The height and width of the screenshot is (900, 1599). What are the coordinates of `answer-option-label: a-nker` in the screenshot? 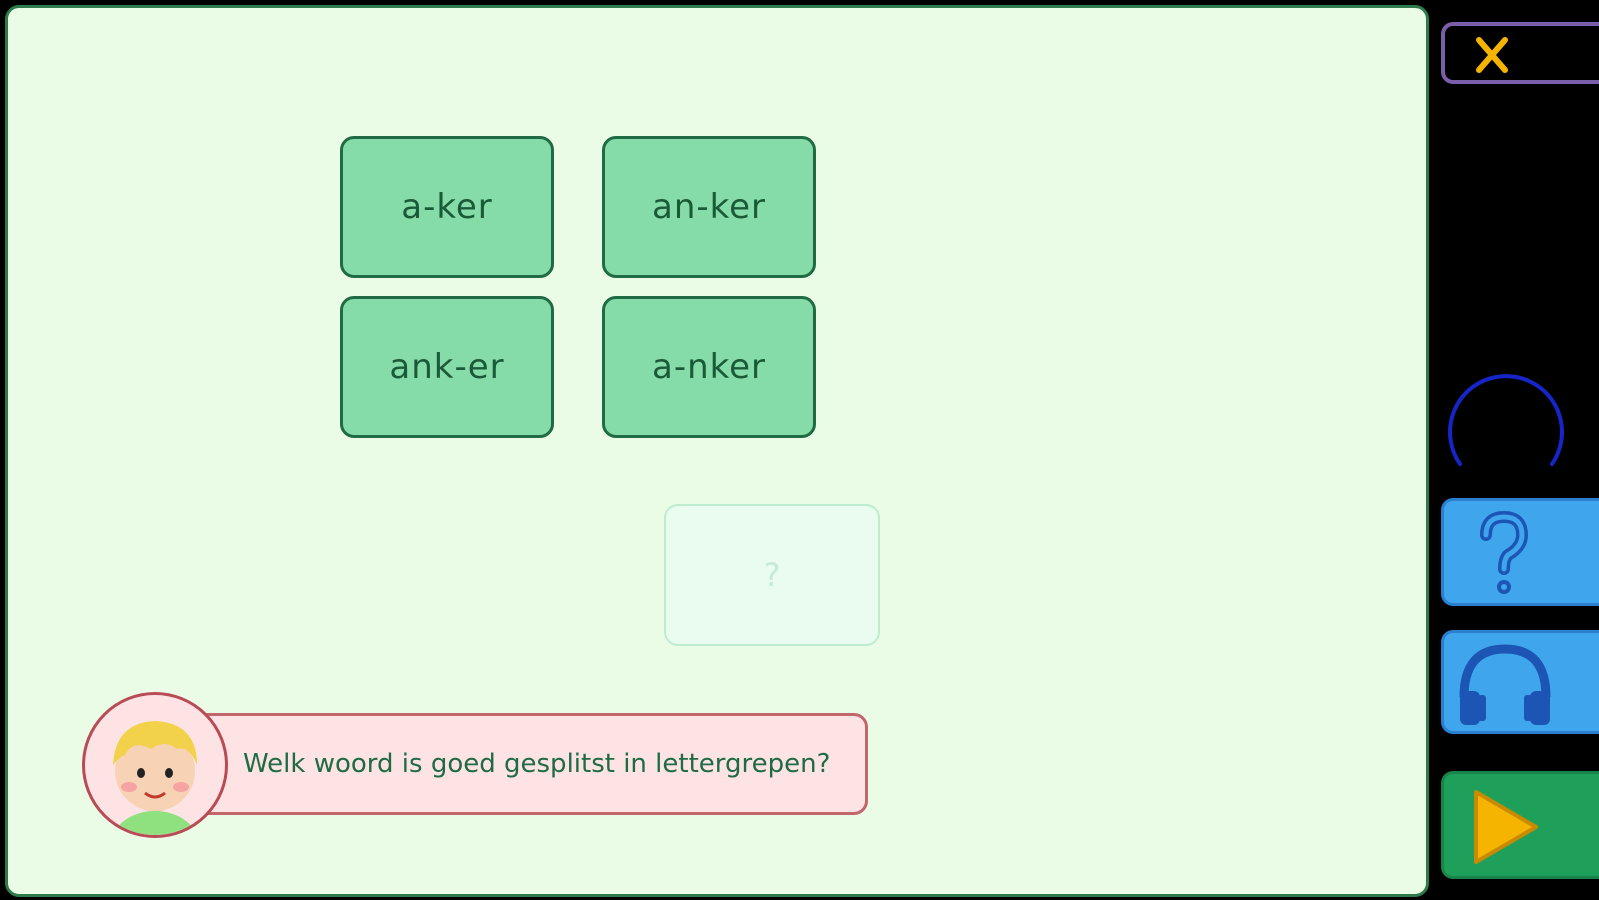 It's located at (709, 367).